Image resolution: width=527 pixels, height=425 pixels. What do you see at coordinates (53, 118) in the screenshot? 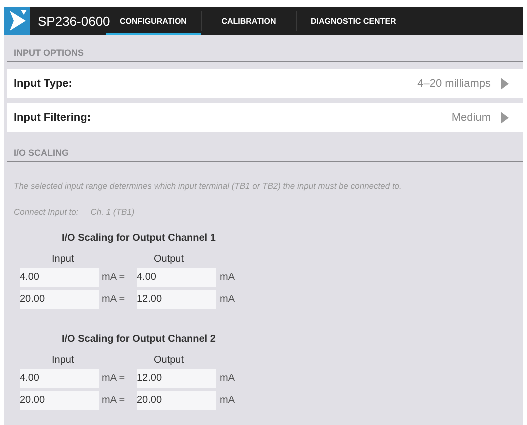
I see `option-label: Input Filtering:` at bounding box center [53, 118].